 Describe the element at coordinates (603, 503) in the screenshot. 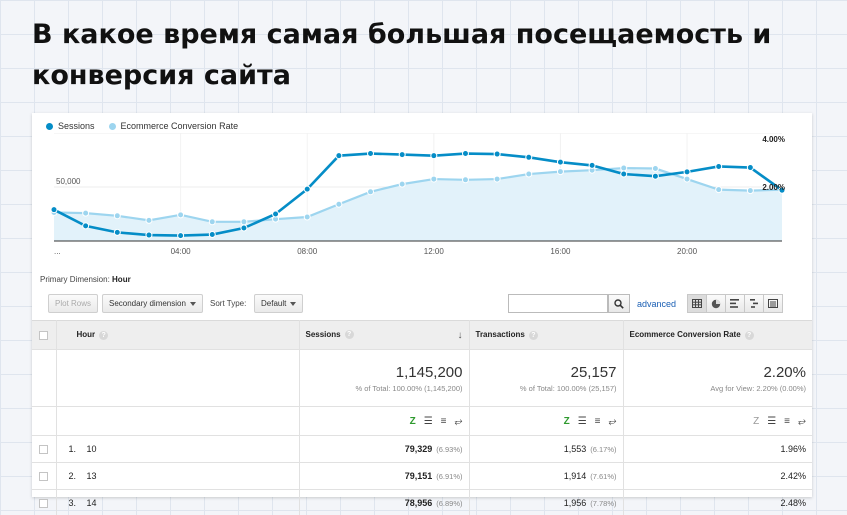

I see `row-transactions-pct: (7.78%)` at that location.